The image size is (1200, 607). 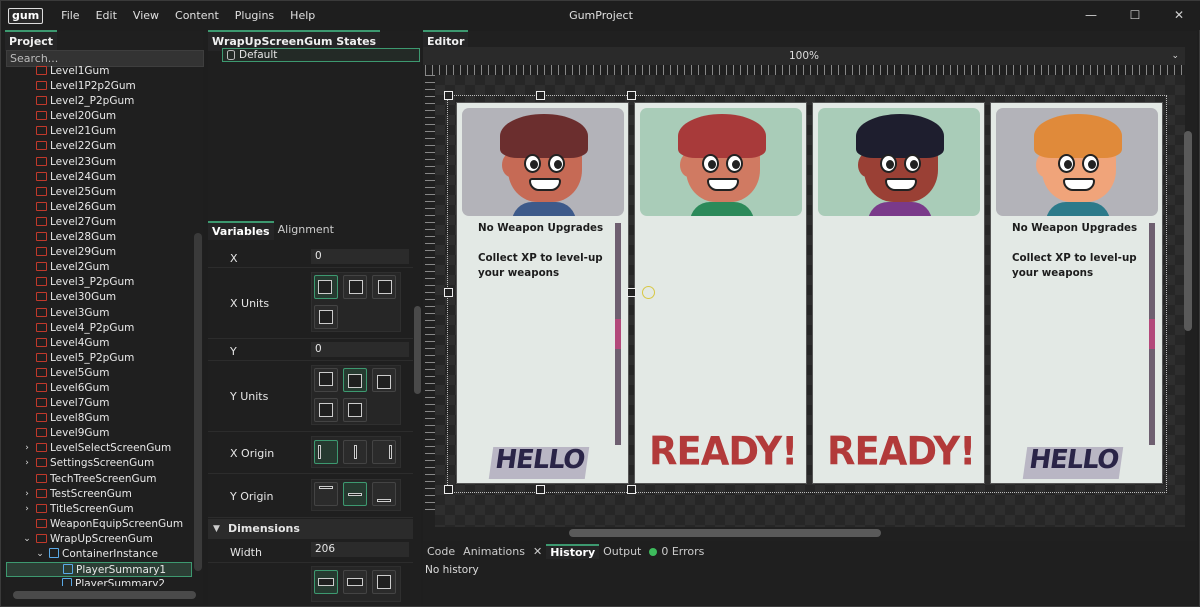 What do you see at coordinates (326, 582) in the screenshot?
I see `width-units-absolute-button` at bounding box center [326, 582].